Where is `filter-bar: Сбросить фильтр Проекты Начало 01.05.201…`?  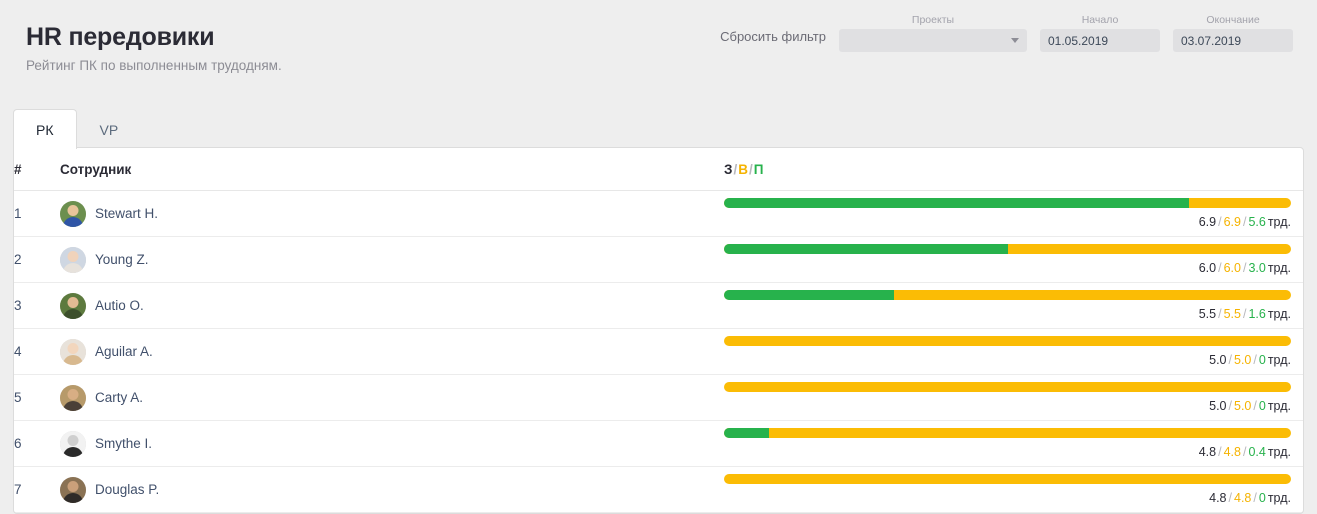 filter-bar: Сбросить фильтр Проекты Начало 01.05.201… is located at coordinates (1006, 33).